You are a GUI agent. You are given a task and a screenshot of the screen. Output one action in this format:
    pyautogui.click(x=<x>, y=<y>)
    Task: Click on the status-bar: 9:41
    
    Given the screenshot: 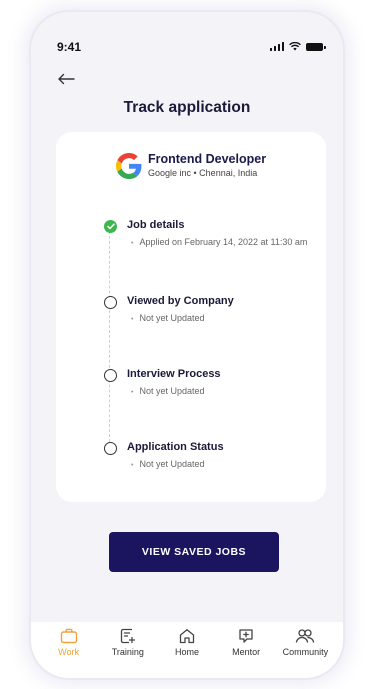 What is the action you would take?
    pyautogui.click(x=187, y=34)
    